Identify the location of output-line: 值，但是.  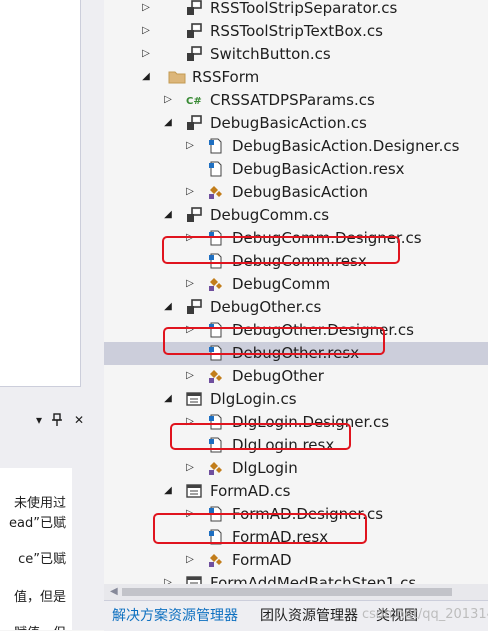
(39, 597).